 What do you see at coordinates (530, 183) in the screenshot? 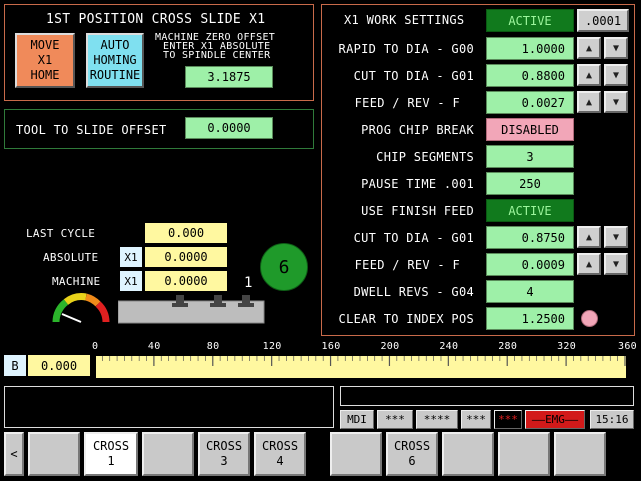
I see `setting-value: 250` at bounding box center [530, 183].